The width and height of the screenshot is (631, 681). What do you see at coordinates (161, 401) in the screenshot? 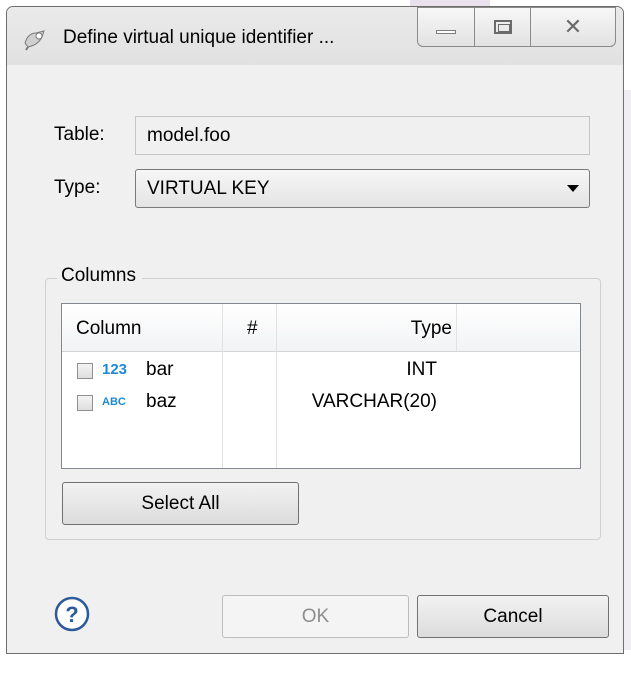
I see `column-name: baz` at bounding box center [161, 401].